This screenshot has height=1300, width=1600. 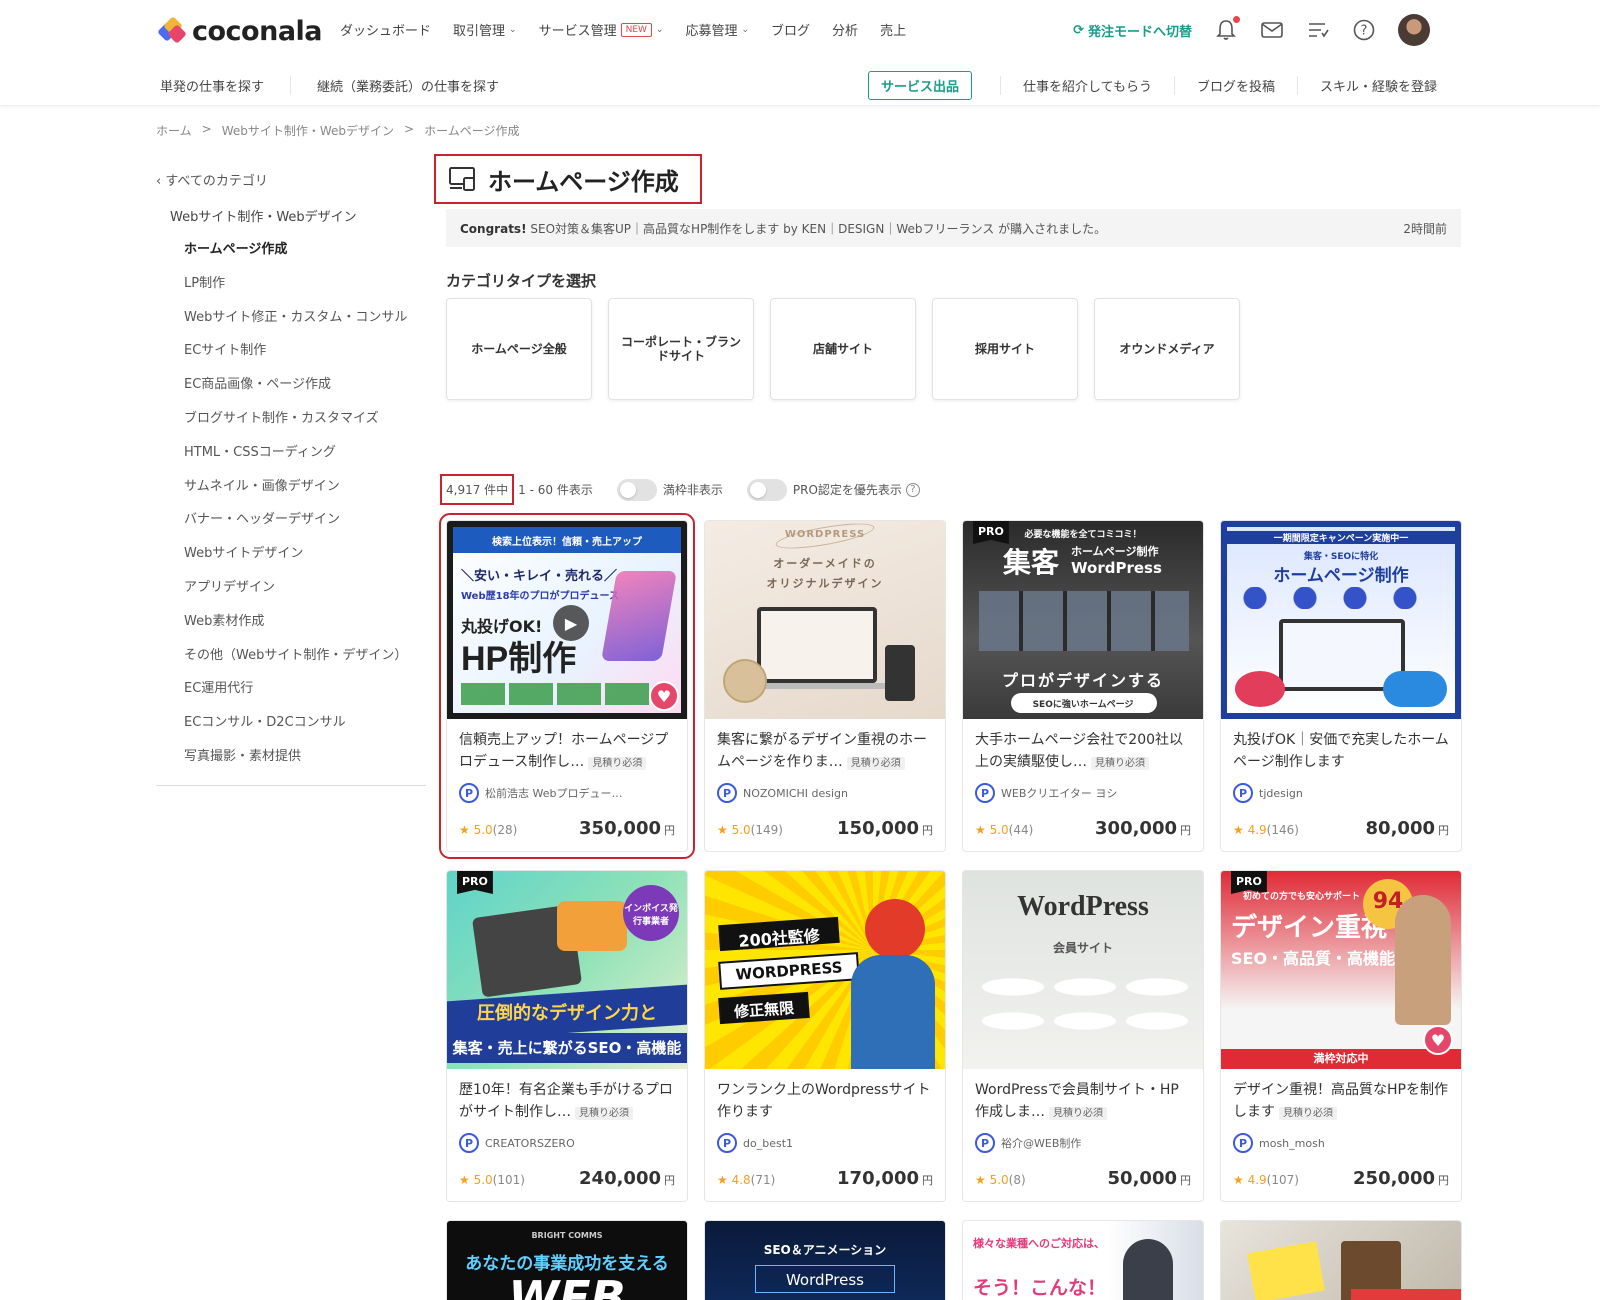 I want to click on seller-info: P WEBクリエイター ヨシ, so click(x=1083, y=790).